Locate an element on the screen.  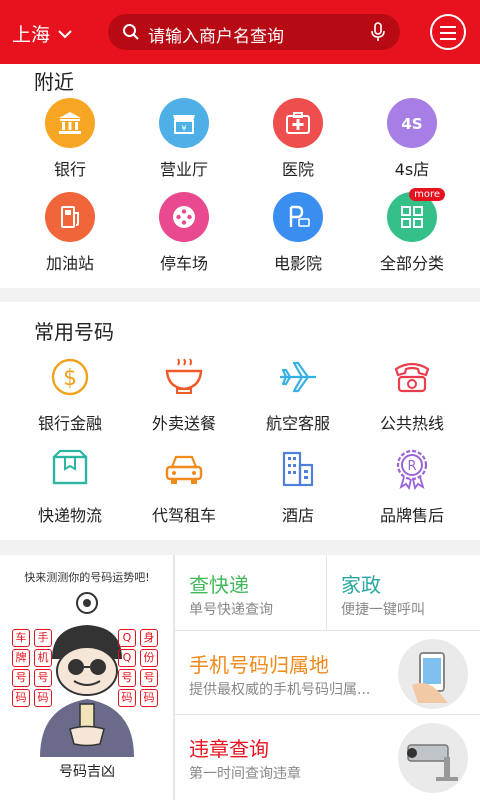
common-item-bank-finance: $ 银行金融 is located at coordinates (70, 393).